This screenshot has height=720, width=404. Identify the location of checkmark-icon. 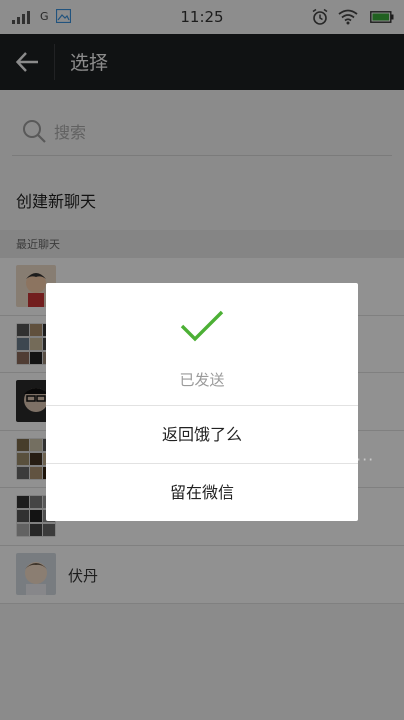
(202, 326).